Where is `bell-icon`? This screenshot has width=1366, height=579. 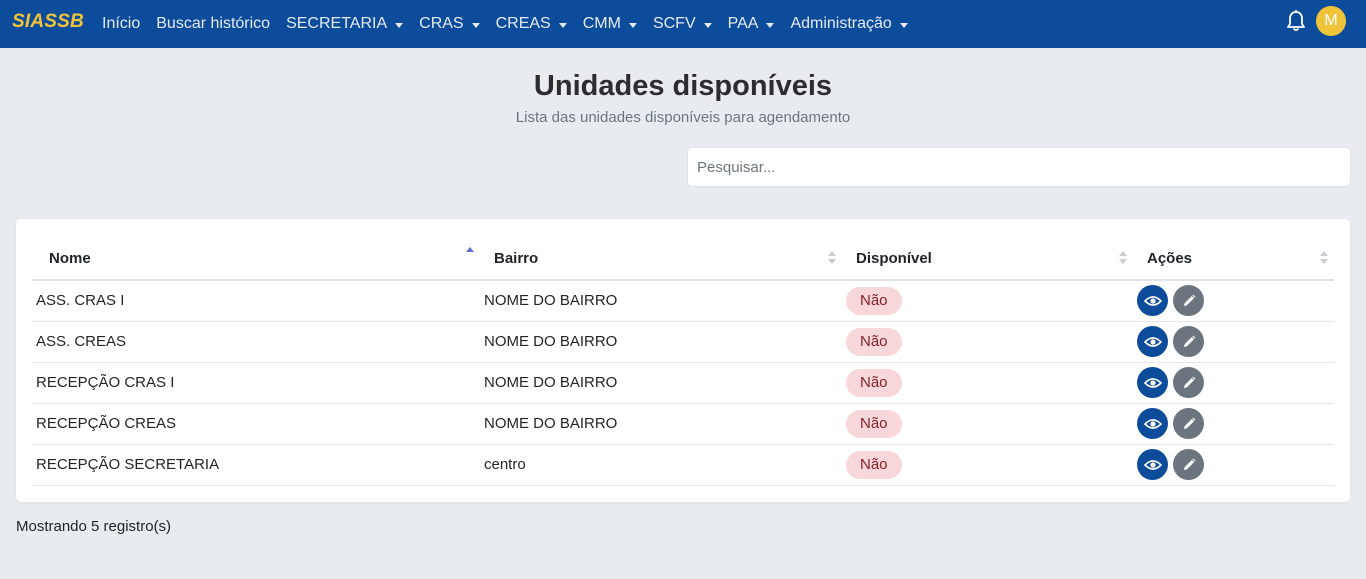
bell-icon is located at coordinates (1296, 21).